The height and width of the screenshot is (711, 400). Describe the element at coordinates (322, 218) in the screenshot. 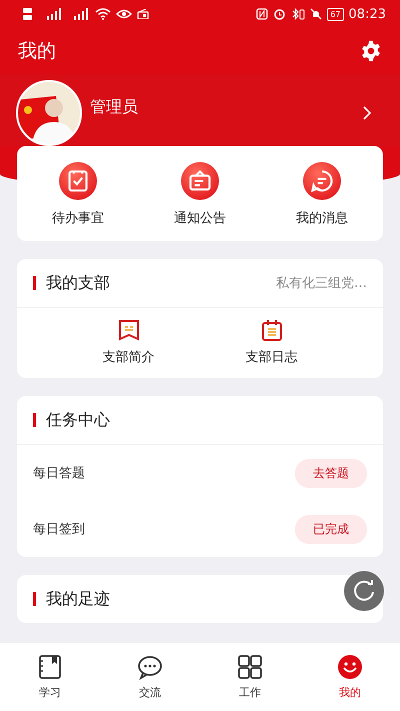

I see `action-label: 我的消息` at that location.